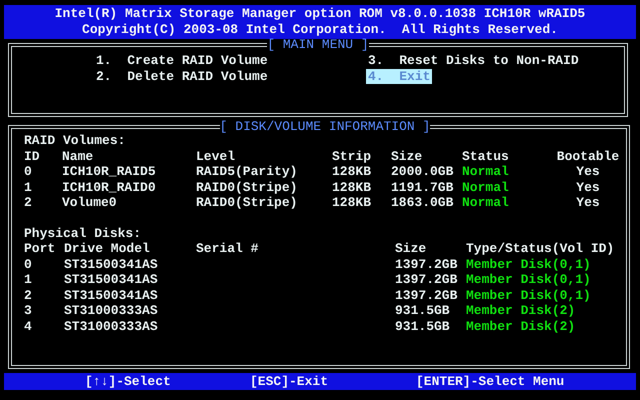 The image size is (640, 400). I want to click on table-cell: Volume0, so click(89, 202).